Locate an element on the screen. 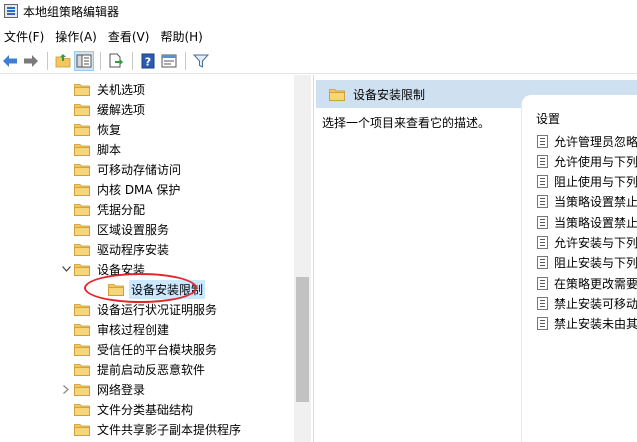 Image resolution: width=637 pixels, height=442 pixels. settings-column-header: 设置 is located at coordinates (548, 118).